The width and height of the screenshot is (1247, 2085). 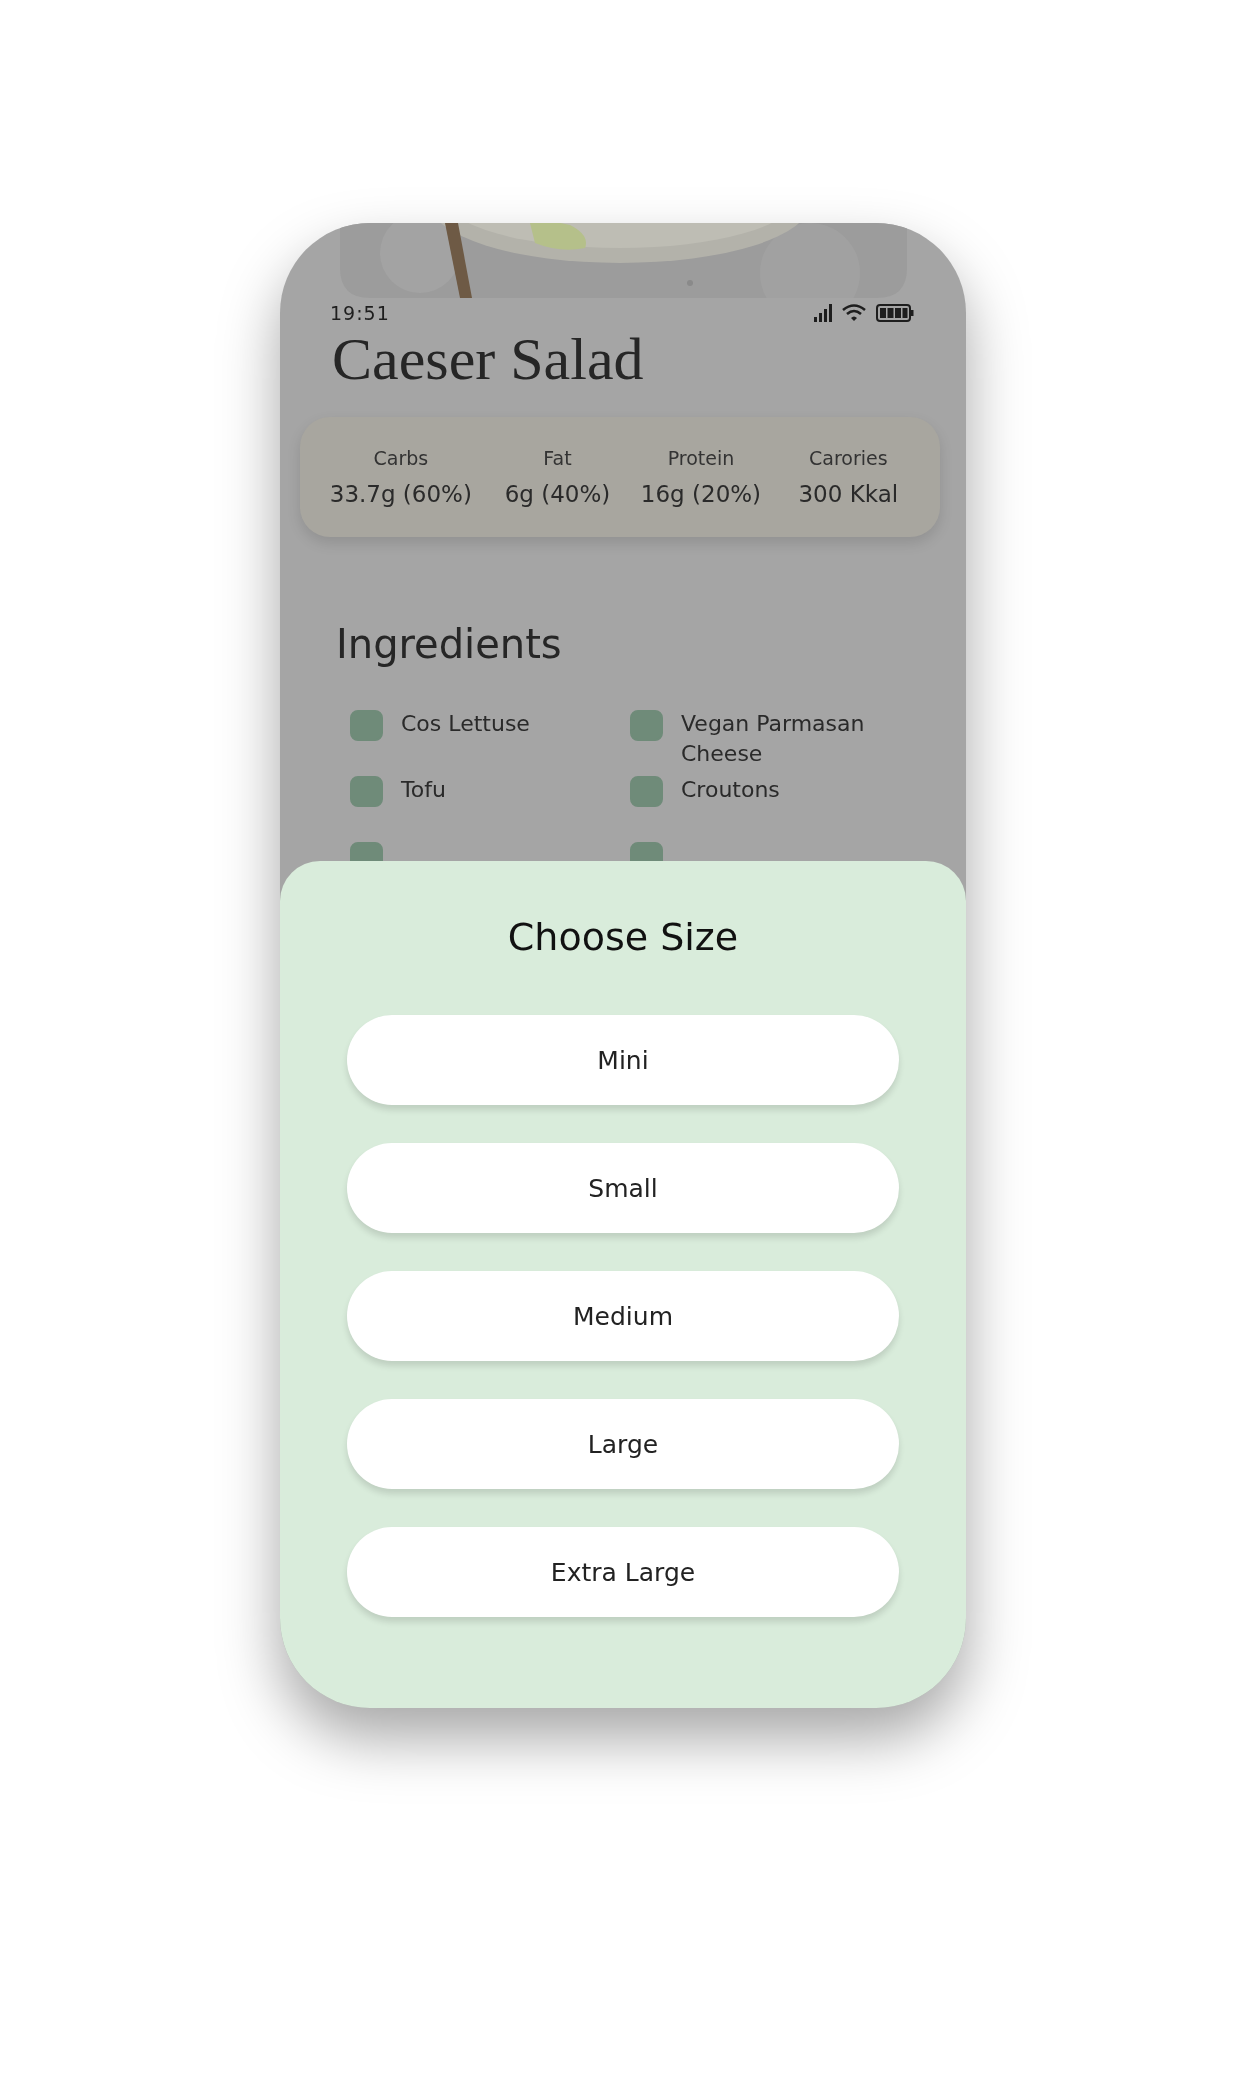 What do you see at coordinates (701, 458) in the screenshot?
I see `nutrient-label: Protein` at bounding box center [701, 458].